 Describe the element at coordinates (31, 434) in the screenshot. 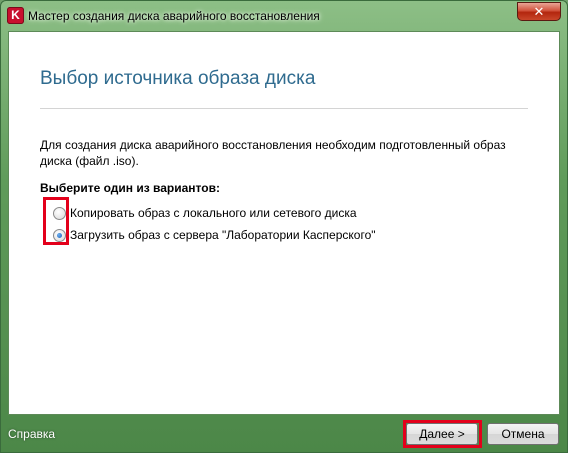

I see `help-link: Справка` at that location.